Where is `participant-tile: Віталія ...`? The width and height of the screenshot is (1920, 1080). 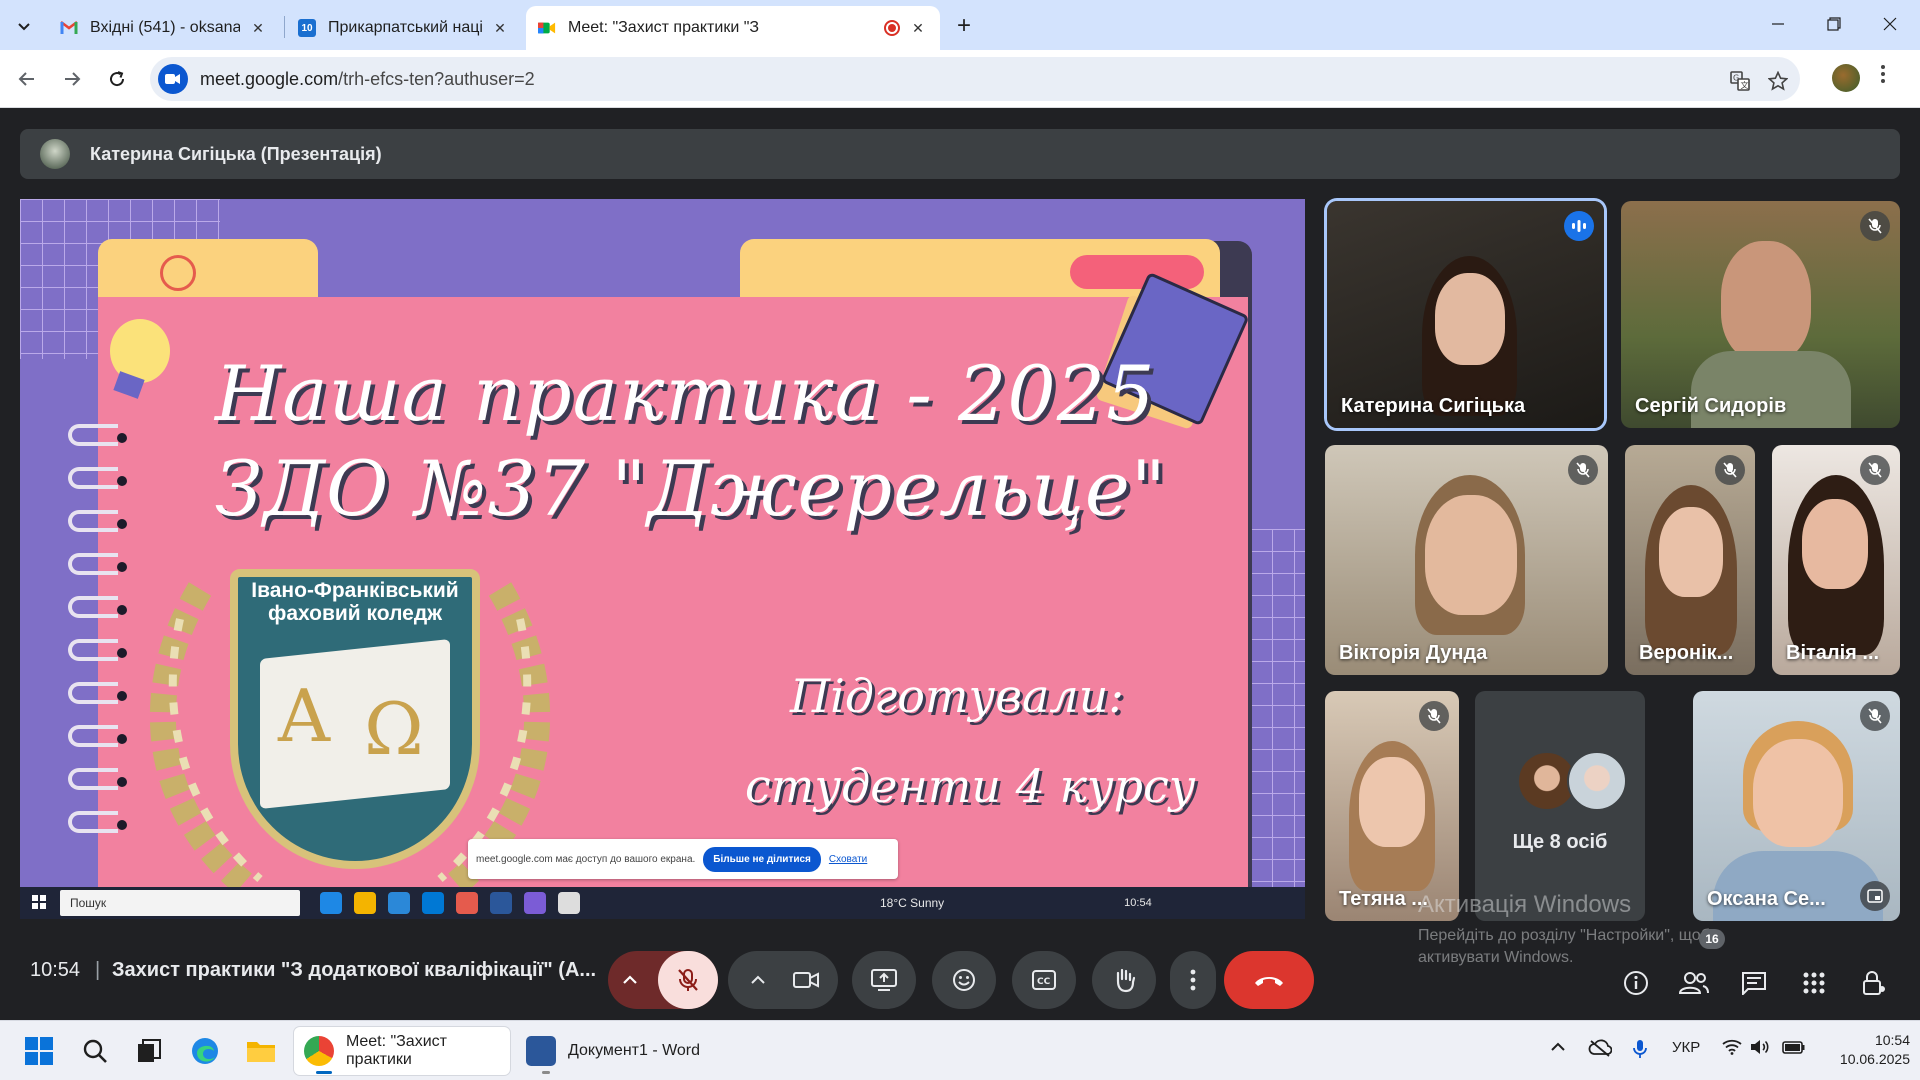 participant-tile: Віталія ... is located at coordinates (1836, 560).